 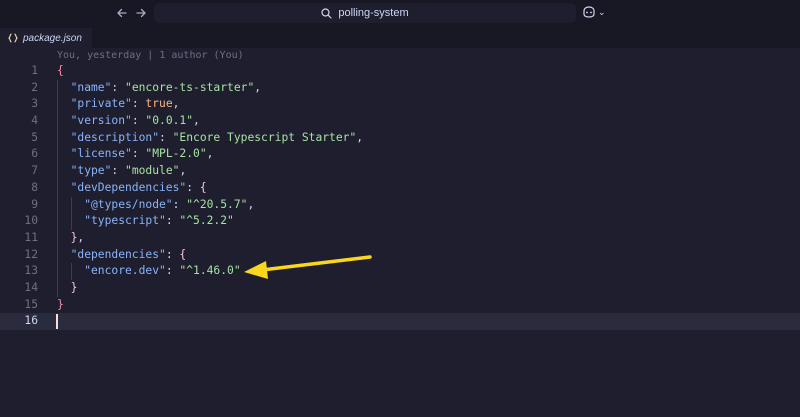 I want to click on code-line: 4 "version": "0.0.1",, so click(x=400, y=121).